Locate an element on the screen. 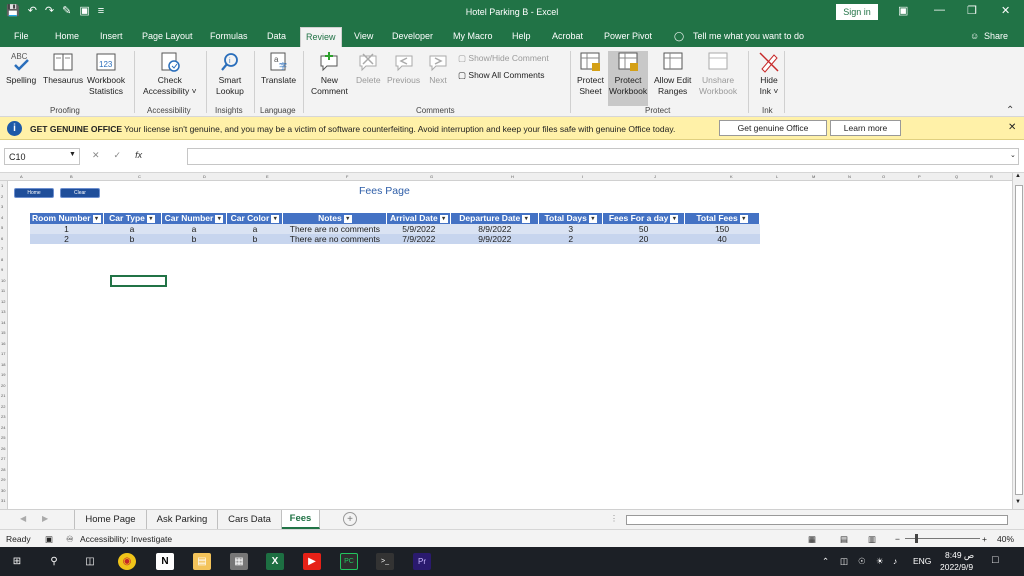 Image resolution: width=1024 pixels, height=576 pixels. row-header: 22 is located at coordinates (3, 406).